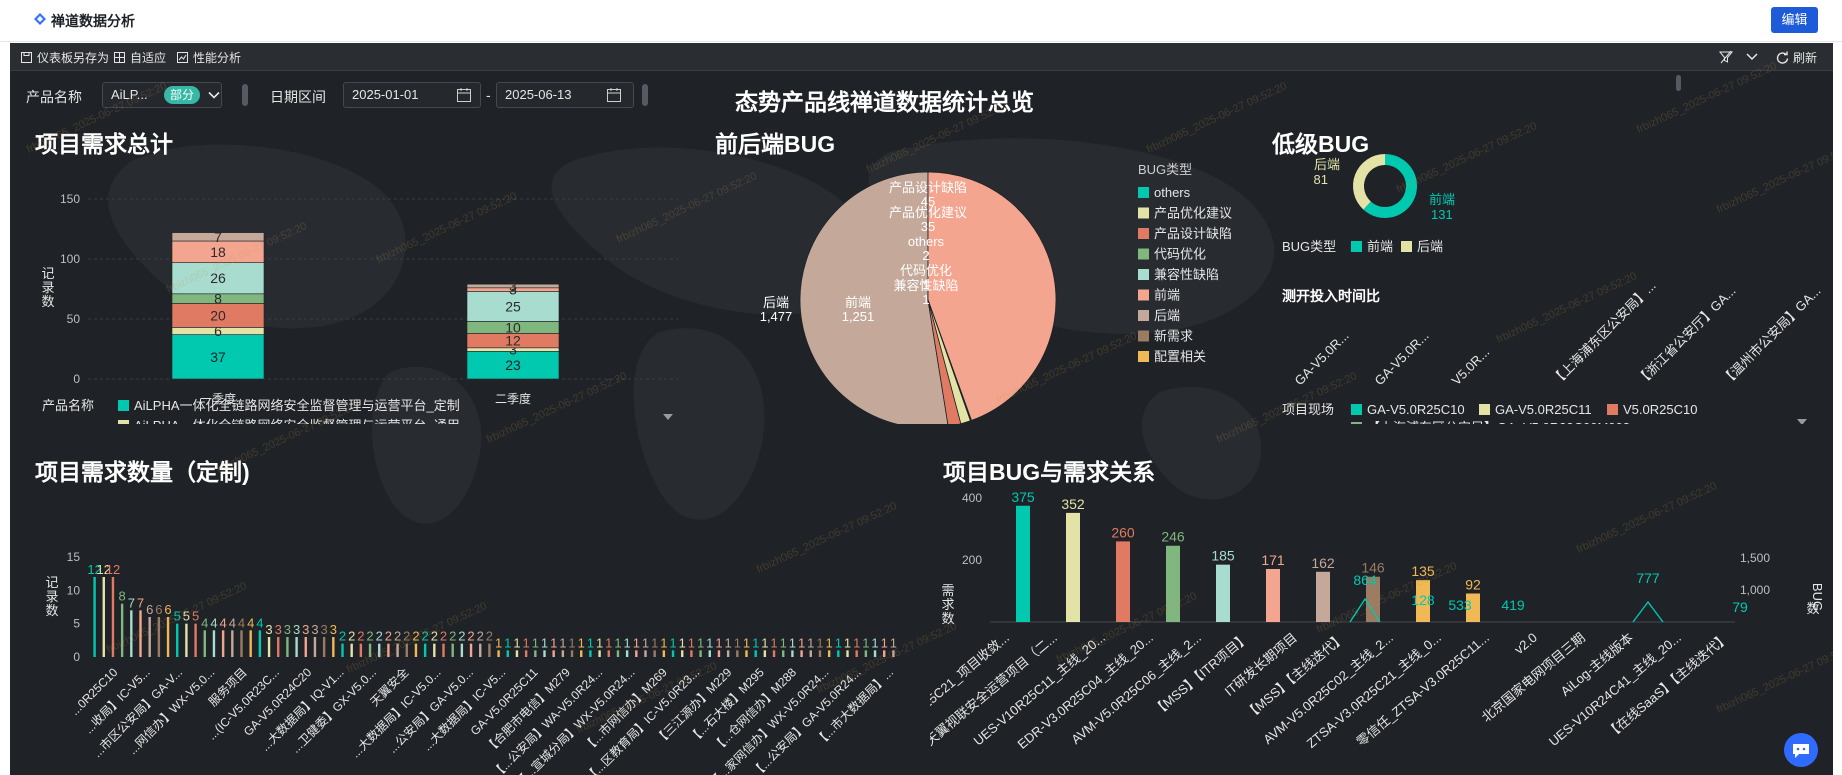  I want to click on save-as-button: 仪表板另存为, so click(64, 57).